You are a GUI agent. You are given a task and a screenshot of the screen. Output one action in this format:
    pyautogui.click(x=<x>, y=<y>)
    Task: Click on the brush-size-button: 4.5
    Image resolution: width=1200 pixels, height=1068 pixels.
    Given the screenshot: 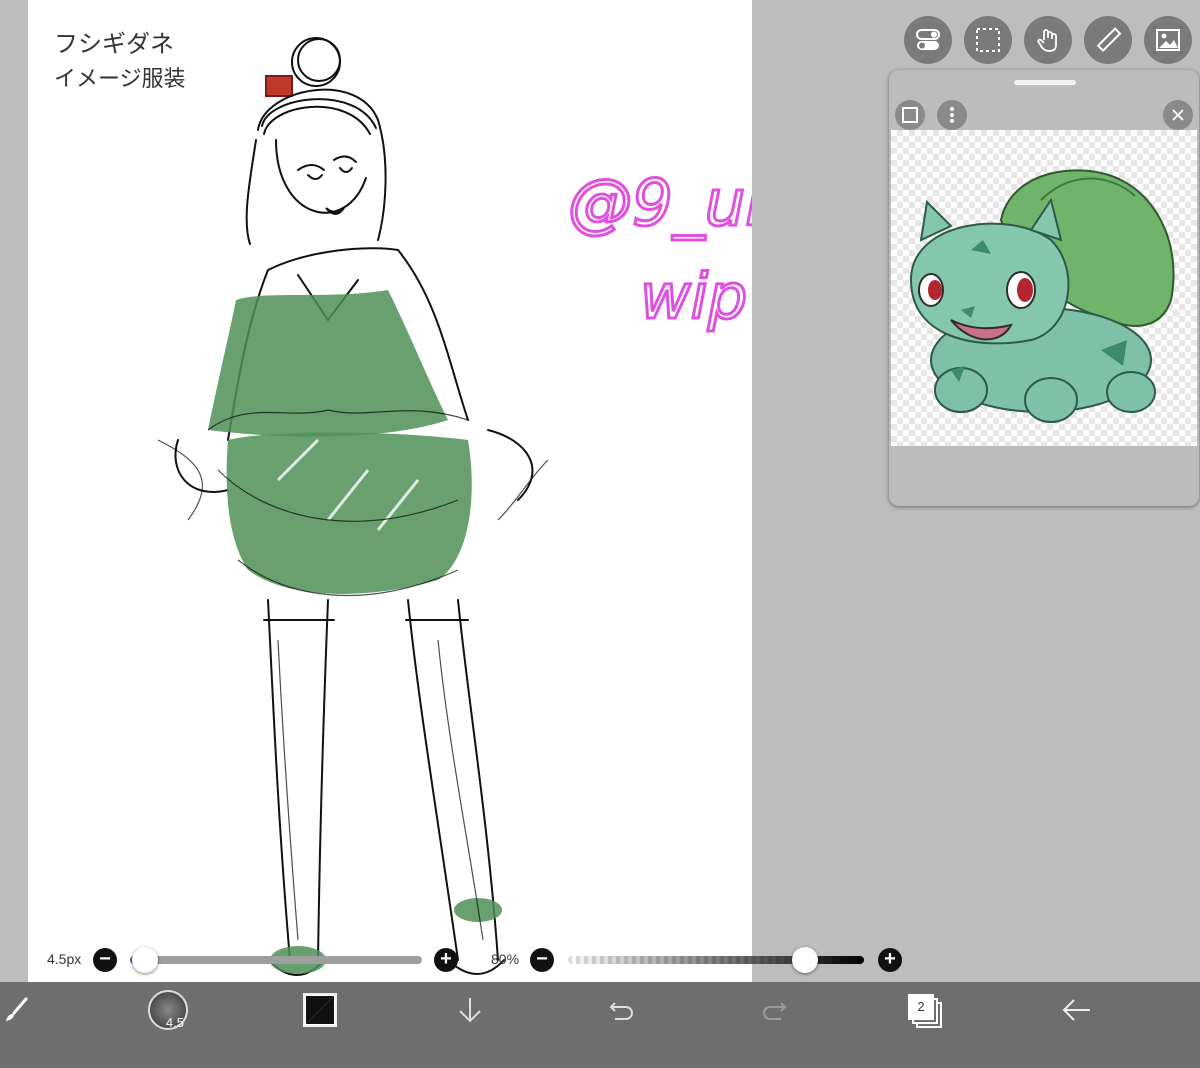 What is the action you would take?
    pyautogui.click(x=168, y=1010)
    